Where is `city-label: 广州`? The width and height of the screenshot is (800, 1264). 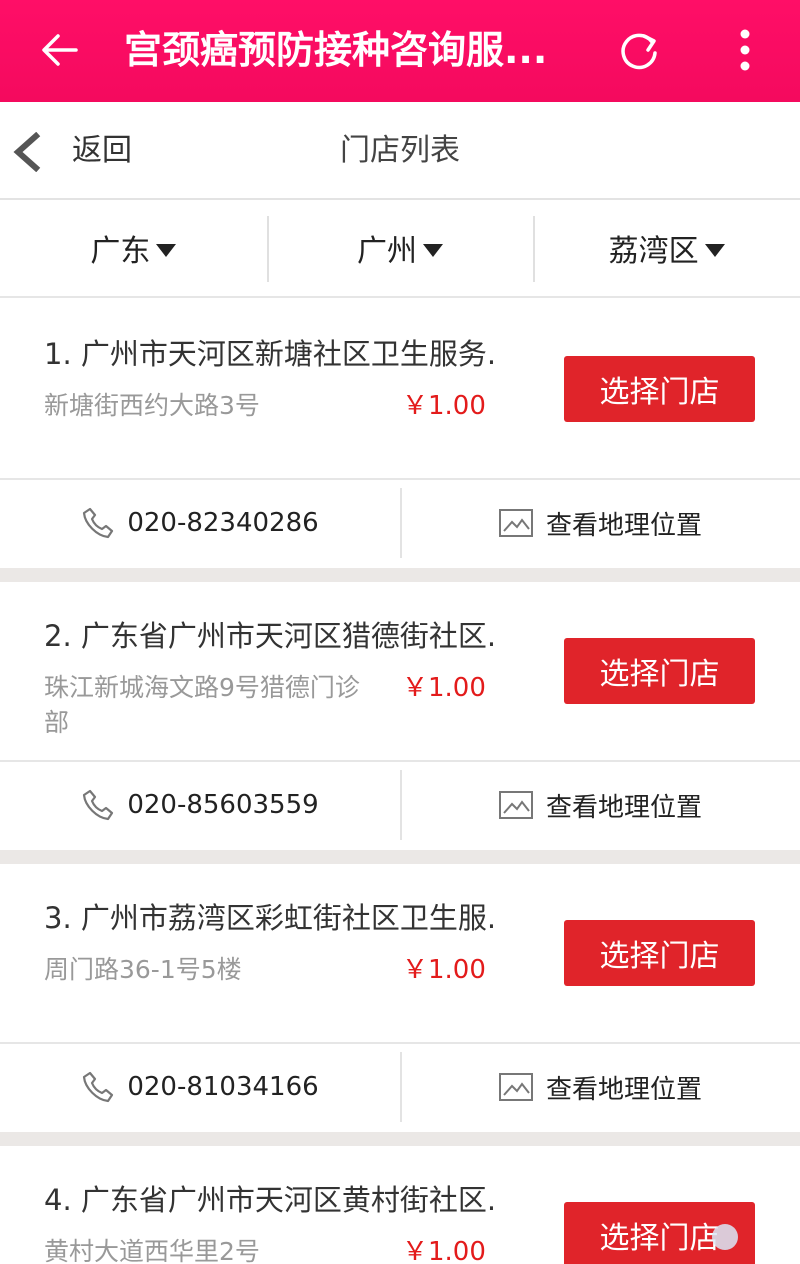
city-label: 广州 is located at coordinates (387, 251).